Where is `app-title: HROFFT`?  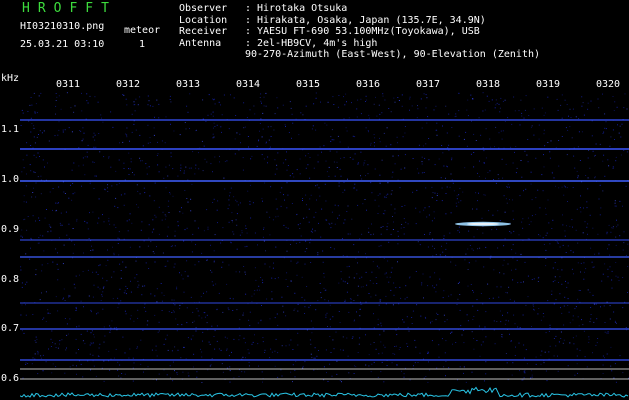 app-title: HROFFT is located at coordinates (69, 8).